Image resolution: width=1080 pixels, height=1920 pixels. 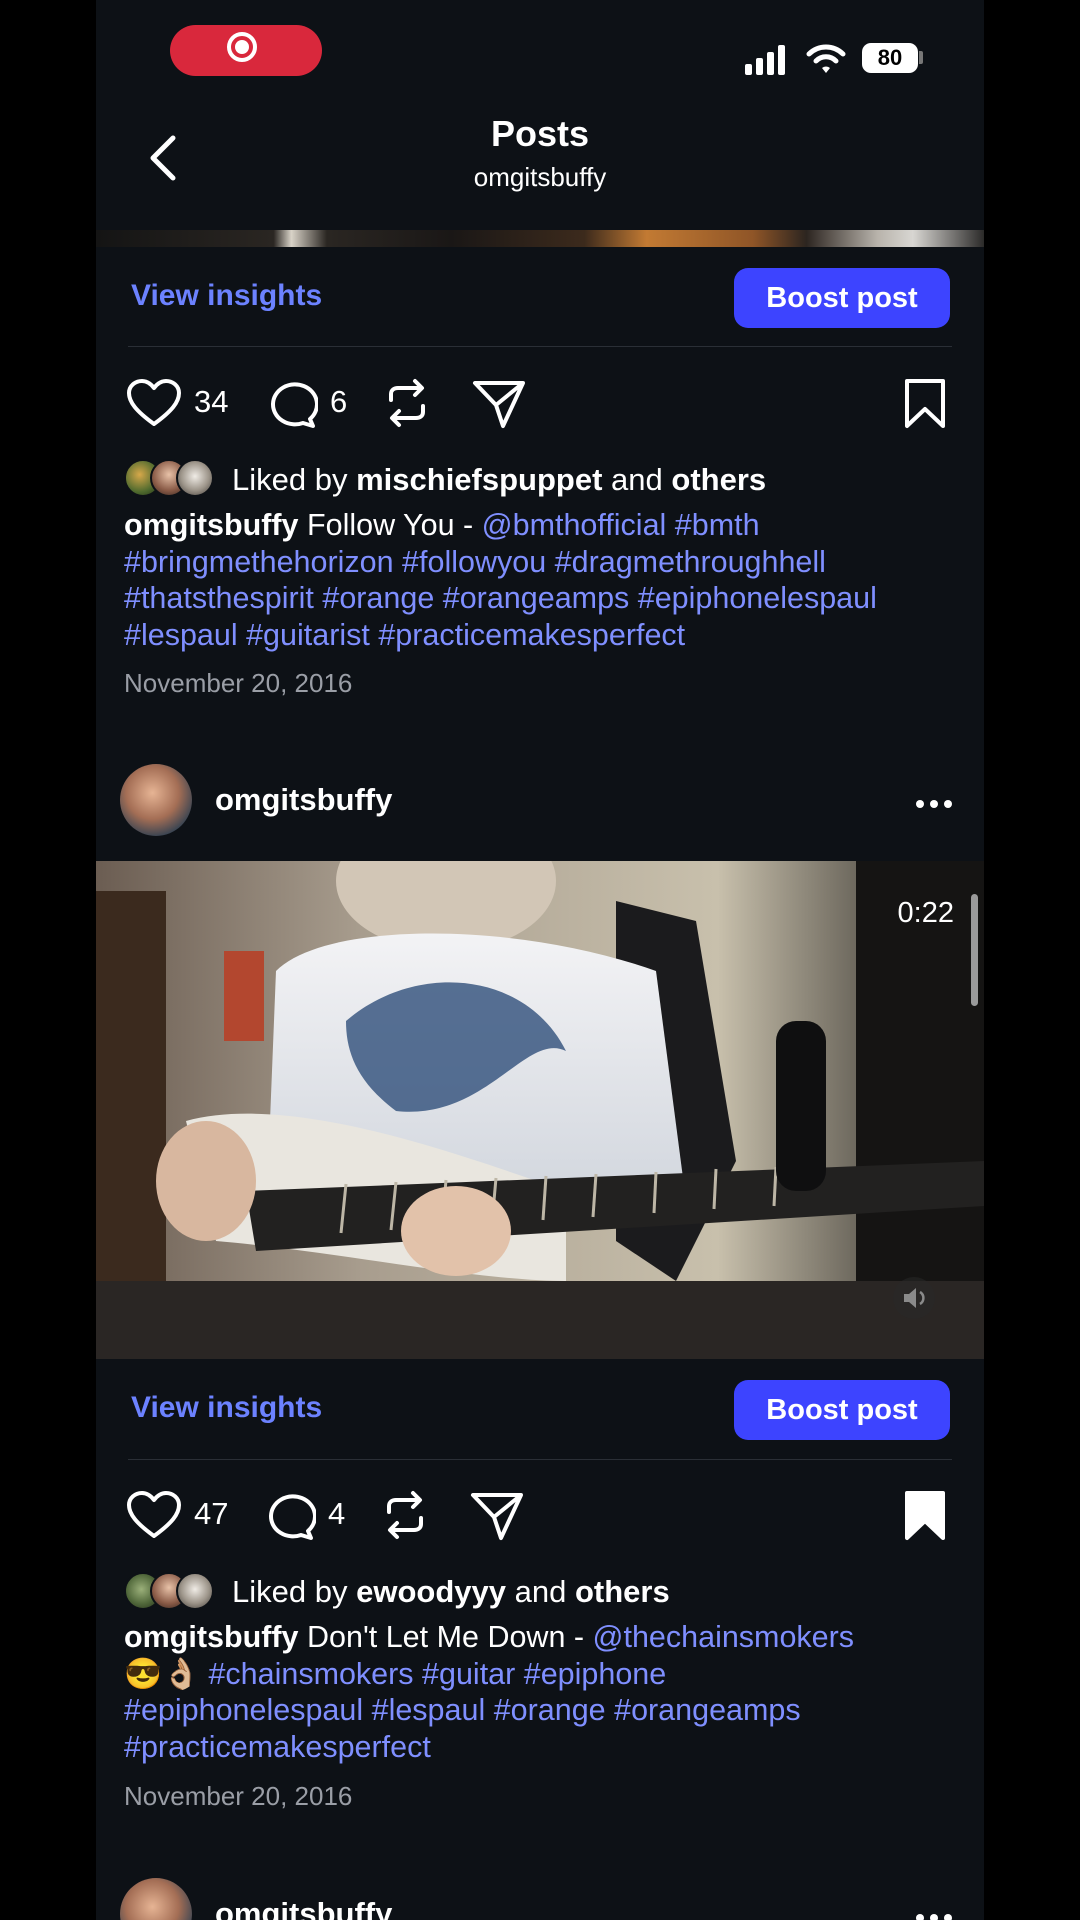 I want to click on post-media-image, so click(x=540, y=238).